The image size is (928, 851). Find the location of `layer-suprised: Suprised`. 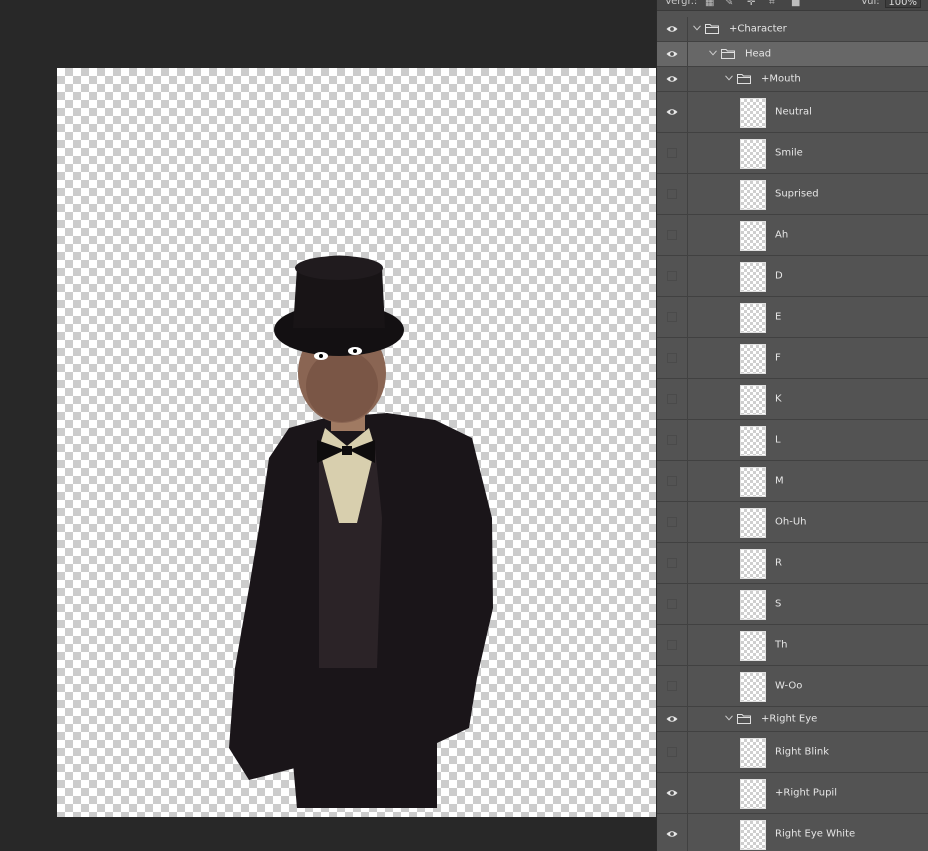

layer-suprised: Suprised is located at coordinates (792, 194).